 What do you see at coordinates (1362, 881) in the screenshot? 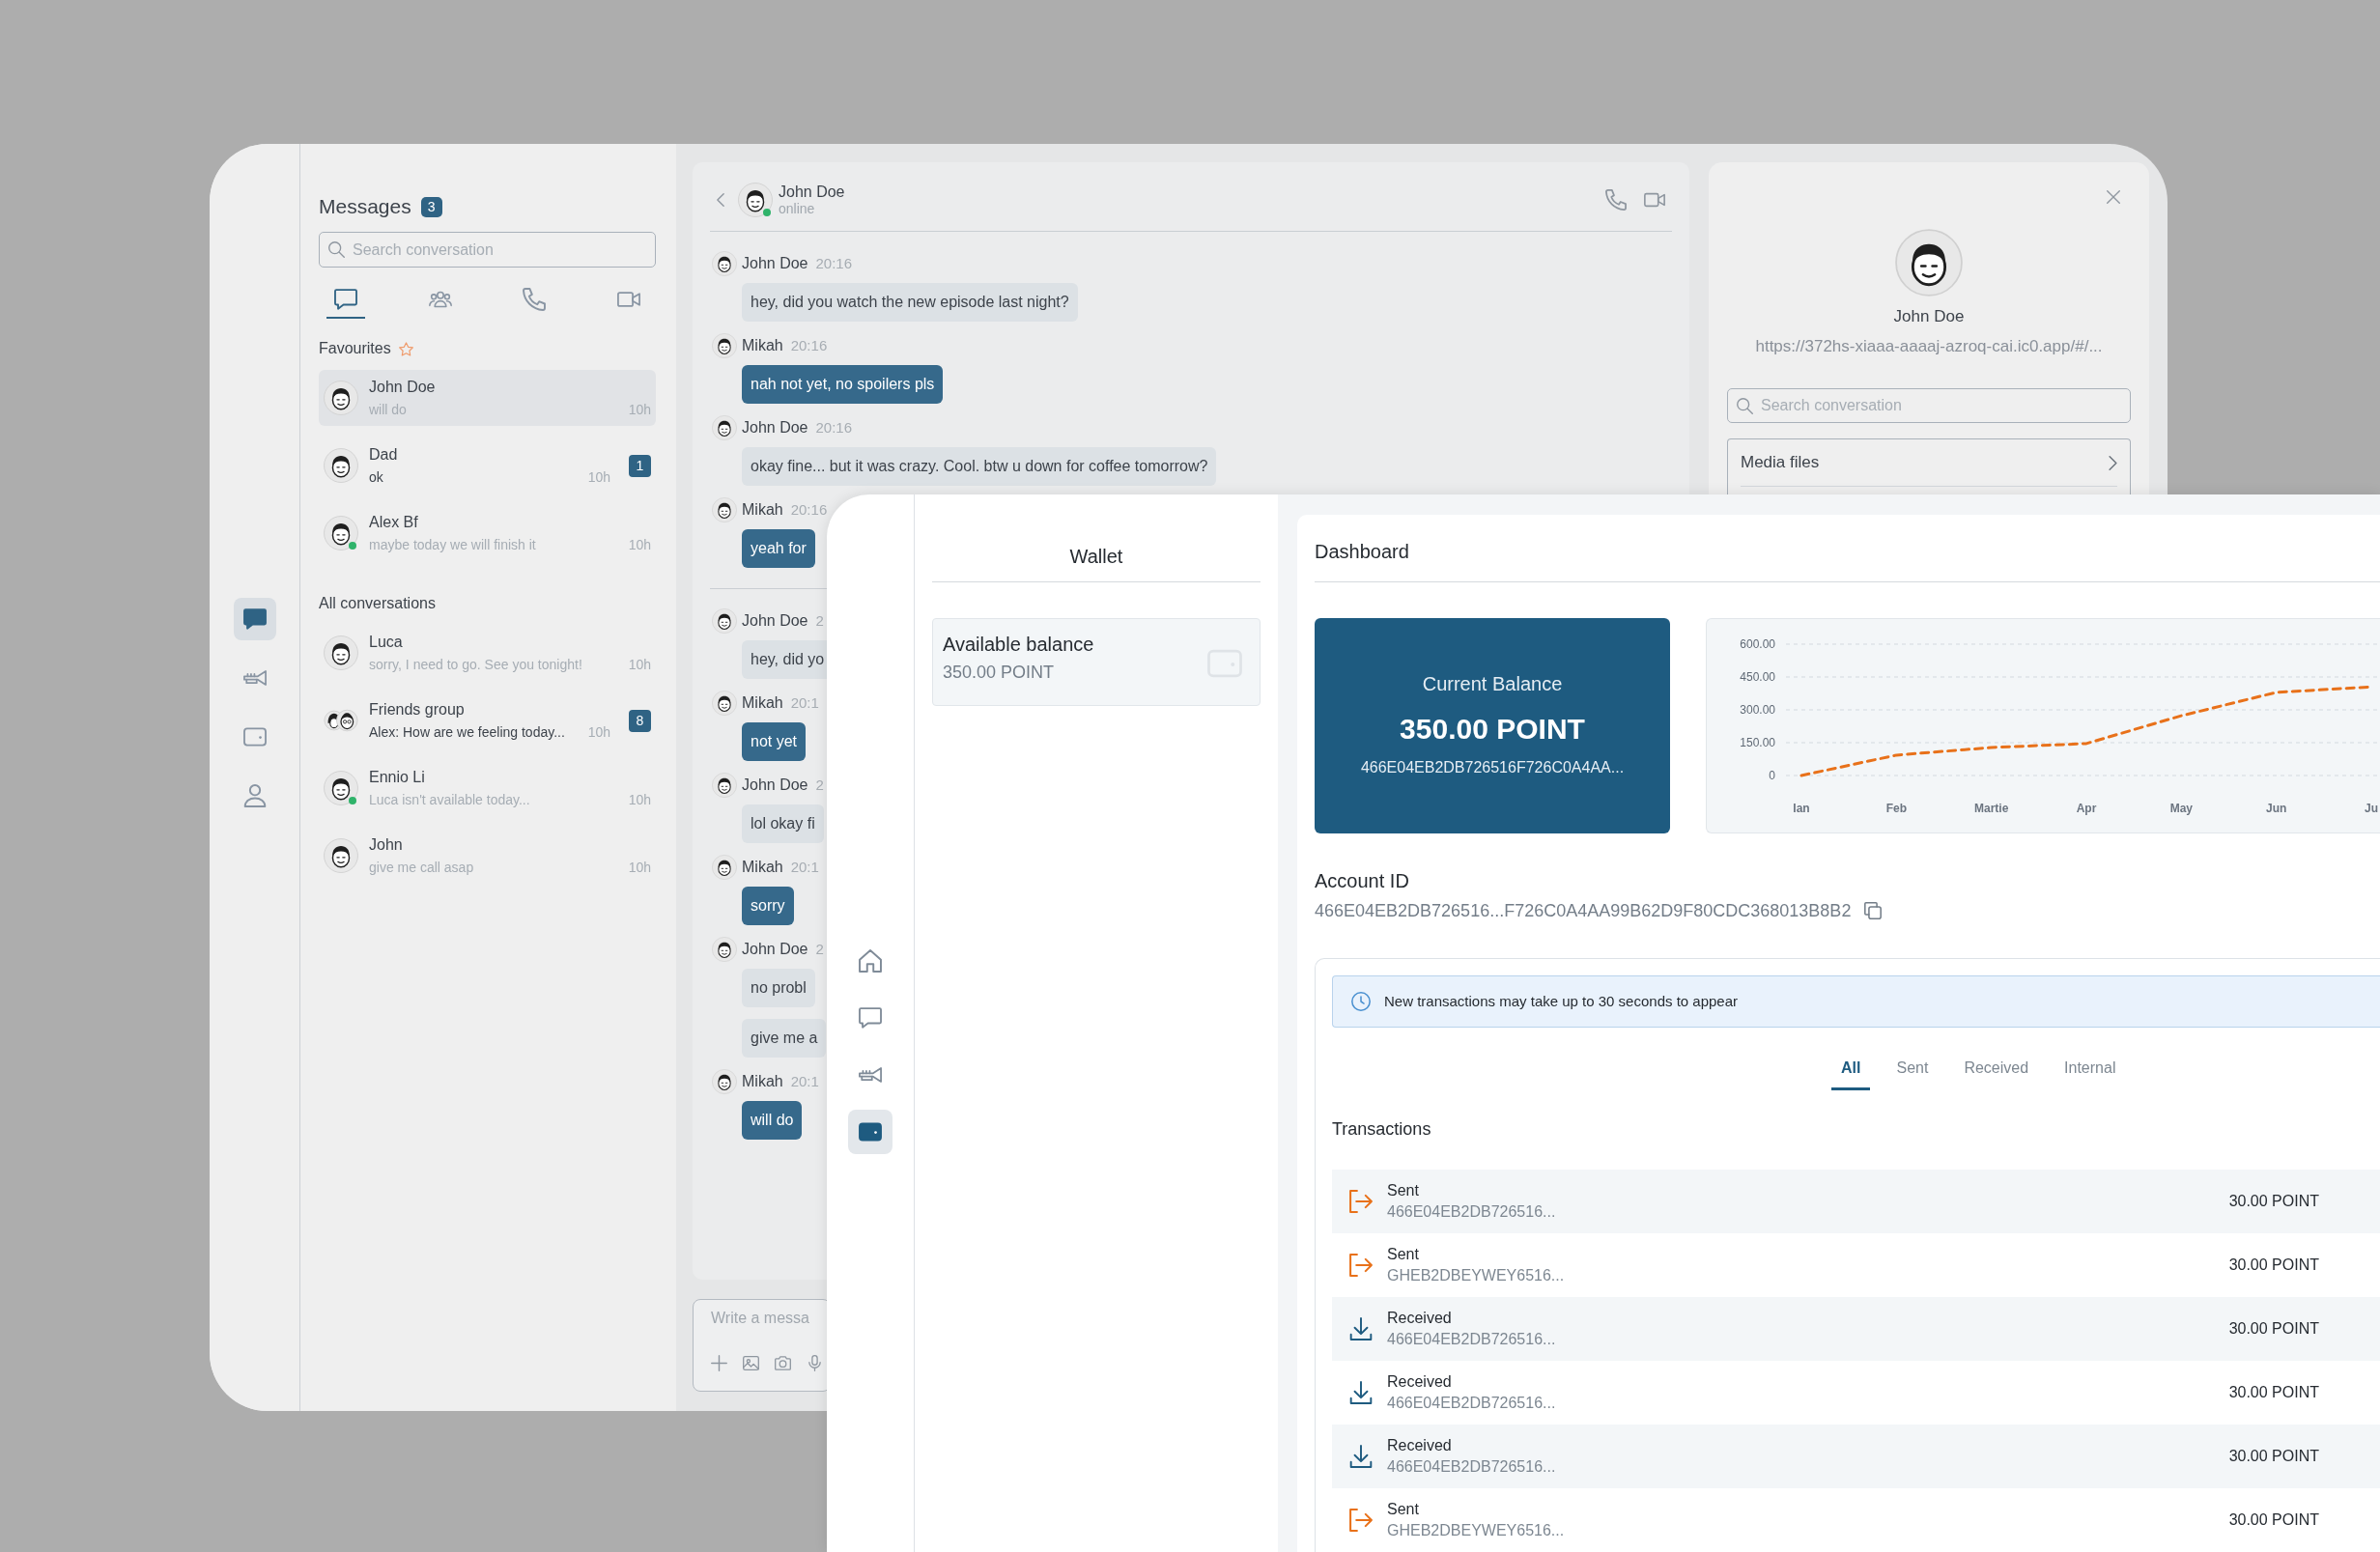
I see `account-id-label: Account ID` at bounding box center [1362, 881].